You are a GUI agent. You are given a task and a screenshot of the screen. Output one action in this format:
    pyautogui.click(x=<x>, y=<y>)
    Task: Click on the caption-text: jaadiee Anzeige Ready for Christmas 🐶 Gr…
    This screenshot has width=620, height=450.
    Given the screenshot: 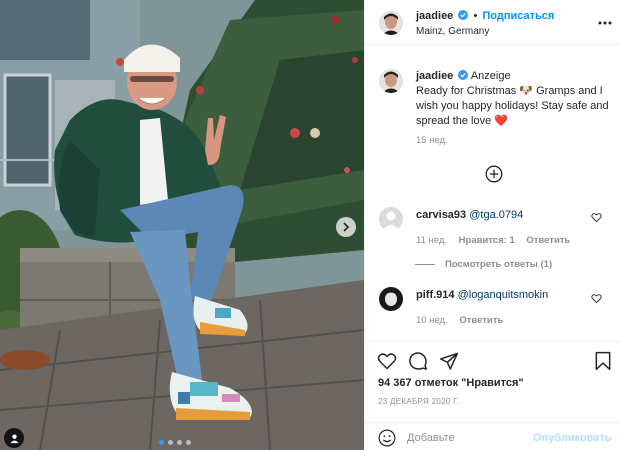 What is the action you would take?
    pyautogui.click(x=516, y=99)
    